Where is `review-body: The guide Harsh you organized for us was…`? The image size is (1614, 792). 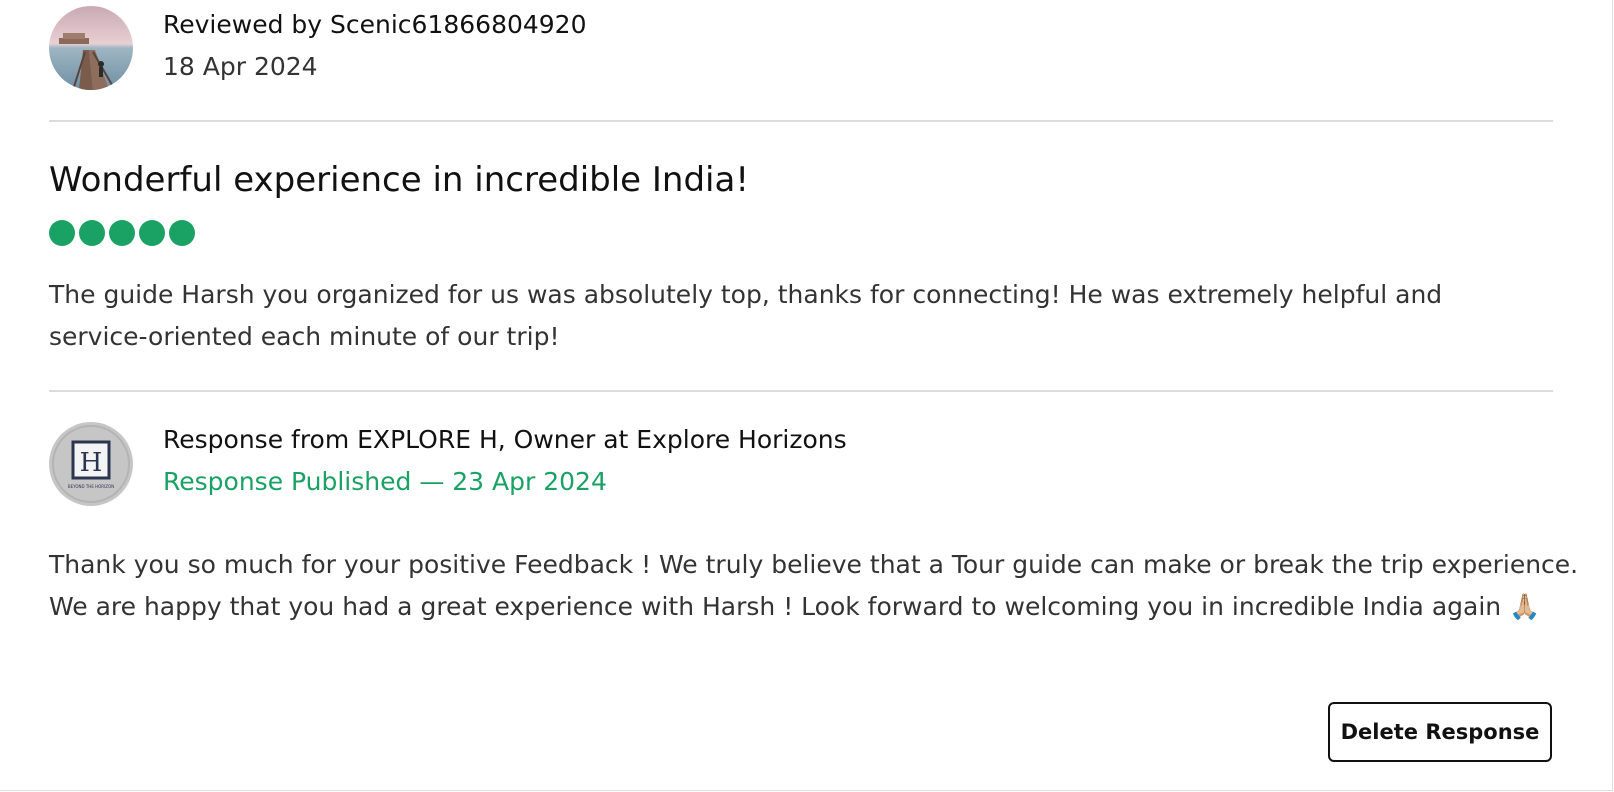
review-body: The guide Harsh you organized for us was… is located at coordinates (746, 315).